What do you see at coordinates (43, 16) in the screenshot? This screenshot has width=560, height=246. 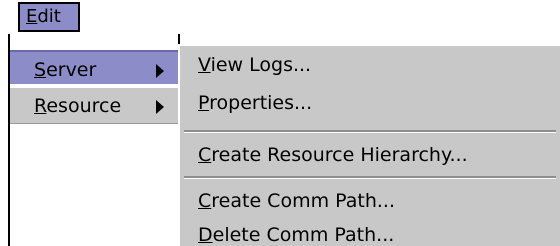 I see `menu-edit-label: Edit` at bounding box center [43, 16].